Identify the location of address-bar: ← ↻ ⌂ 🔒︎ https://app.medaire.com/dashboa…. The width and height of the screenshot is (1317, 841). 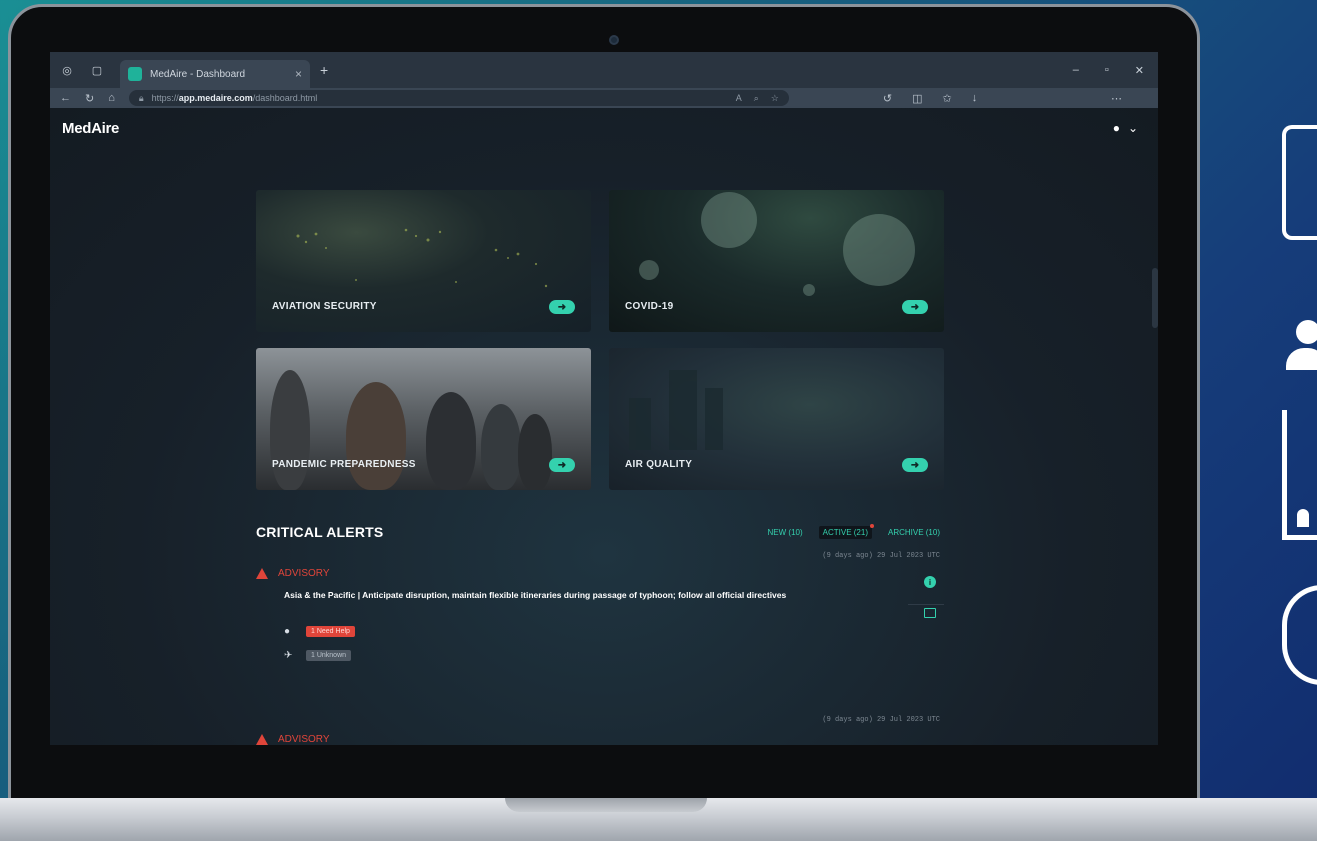
(604, 98).